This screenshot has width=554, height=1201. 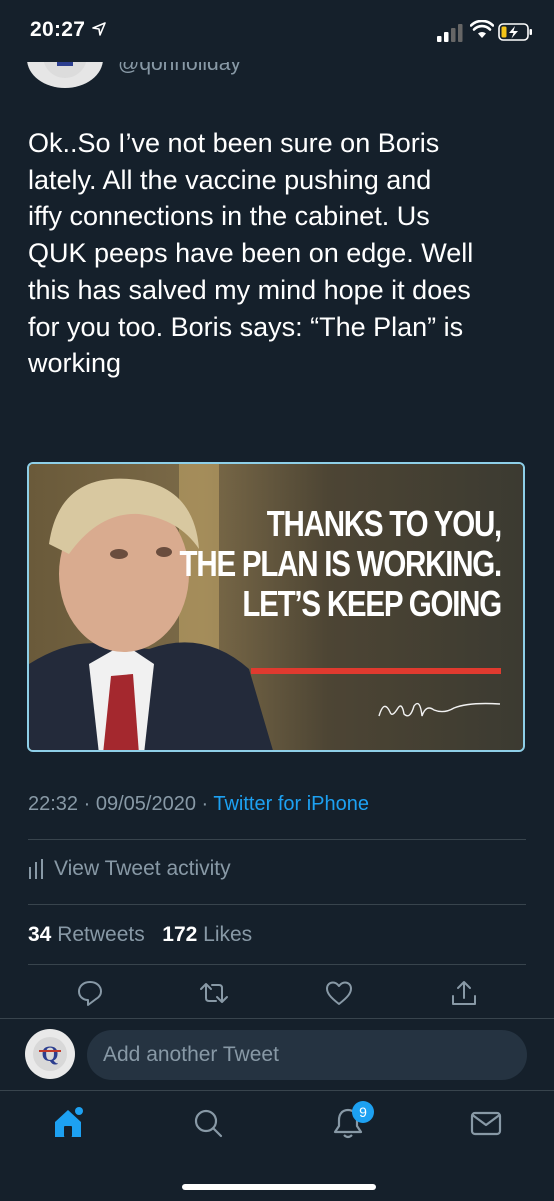 What do you see at coordinates (142, 868) in the screenshot?
I see `view-tweet-activity-label: View Tweet activity` at bounding box center [142, 868].